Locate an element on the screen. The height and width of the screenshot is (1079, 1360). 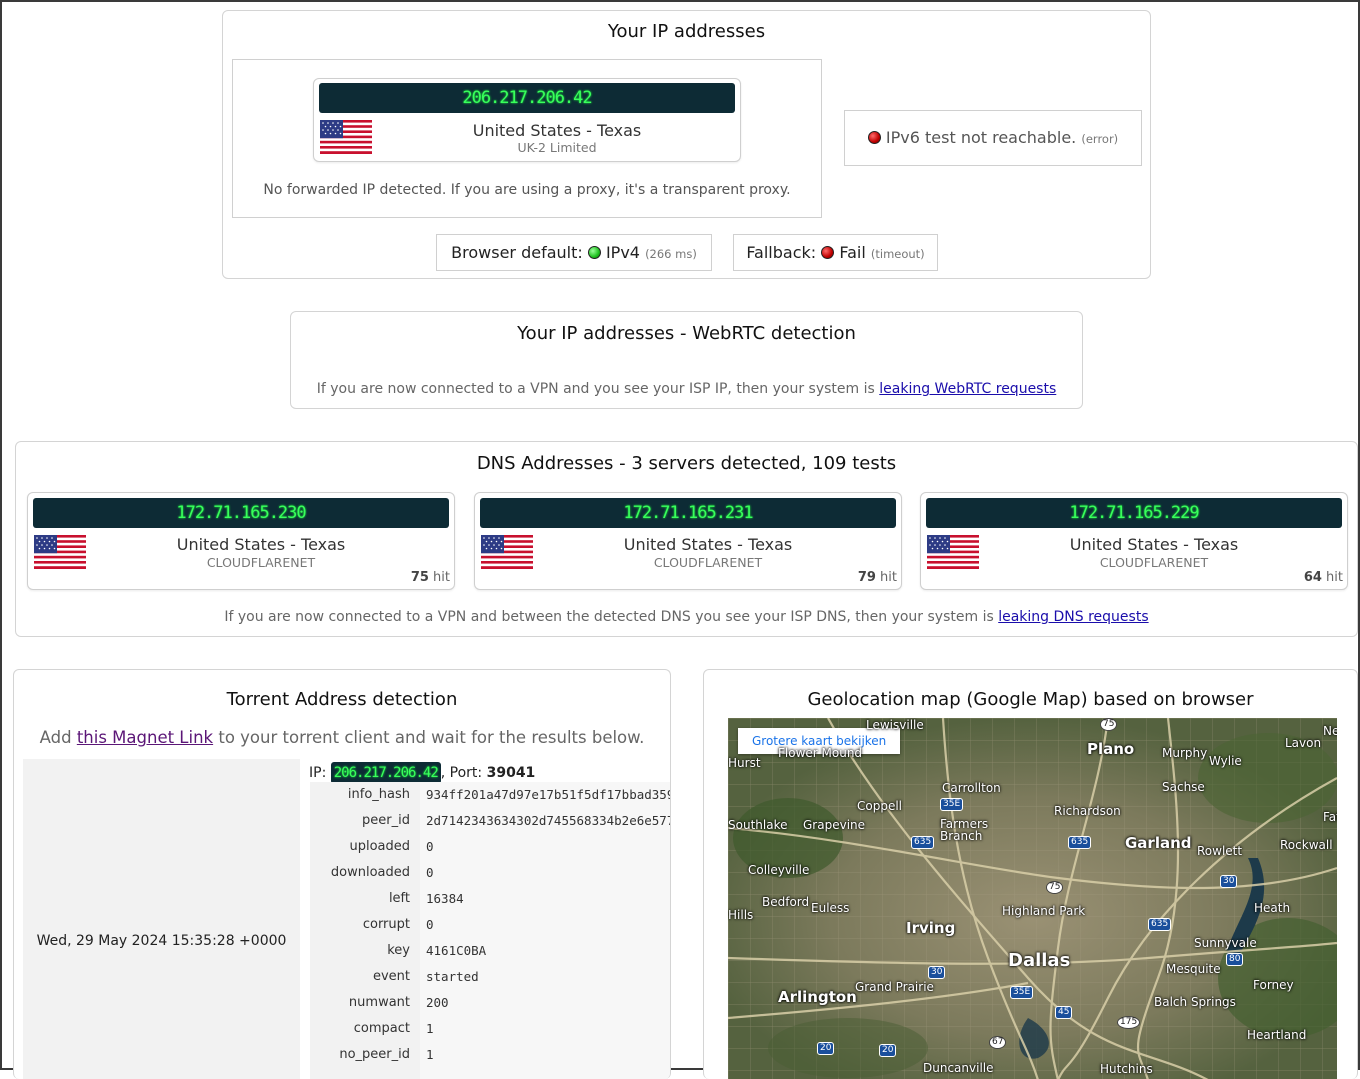
map-place-label: Highland Park is located at coordinates (1044, 911).